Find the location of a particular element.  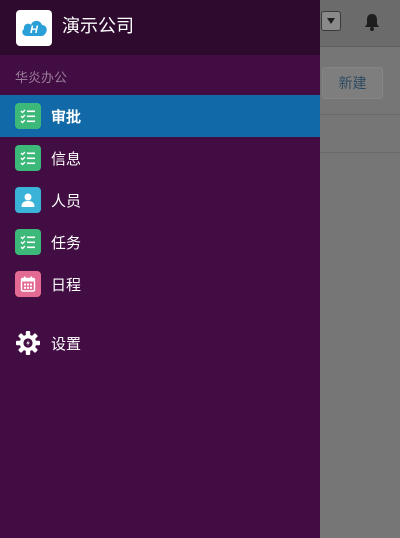

menu-item-label: 日程 is located at coordinates (66, 284).